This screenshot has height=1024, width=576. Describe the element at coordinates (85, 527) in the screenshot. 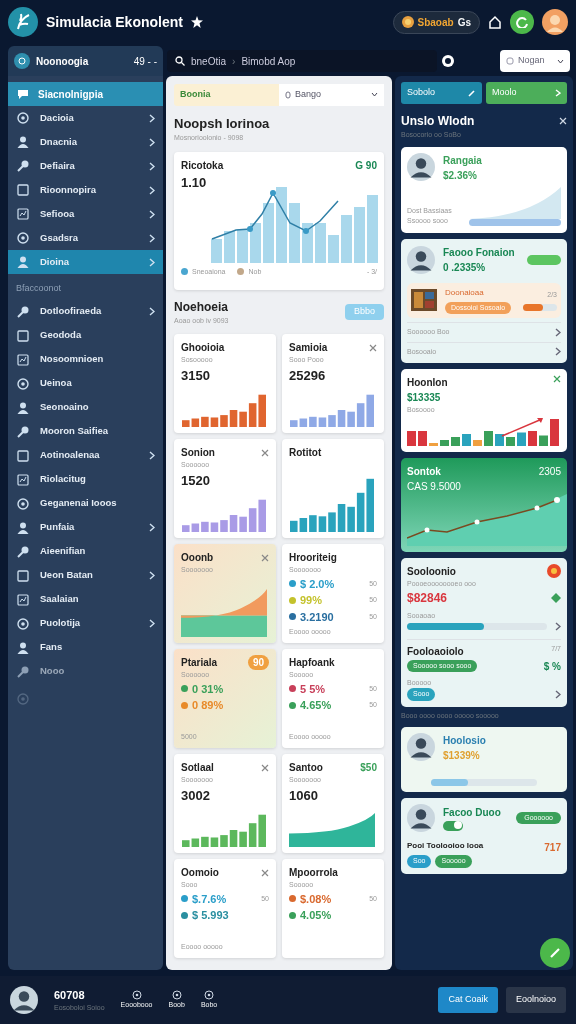

I see `sidebar-item: Punfaia` at that location.